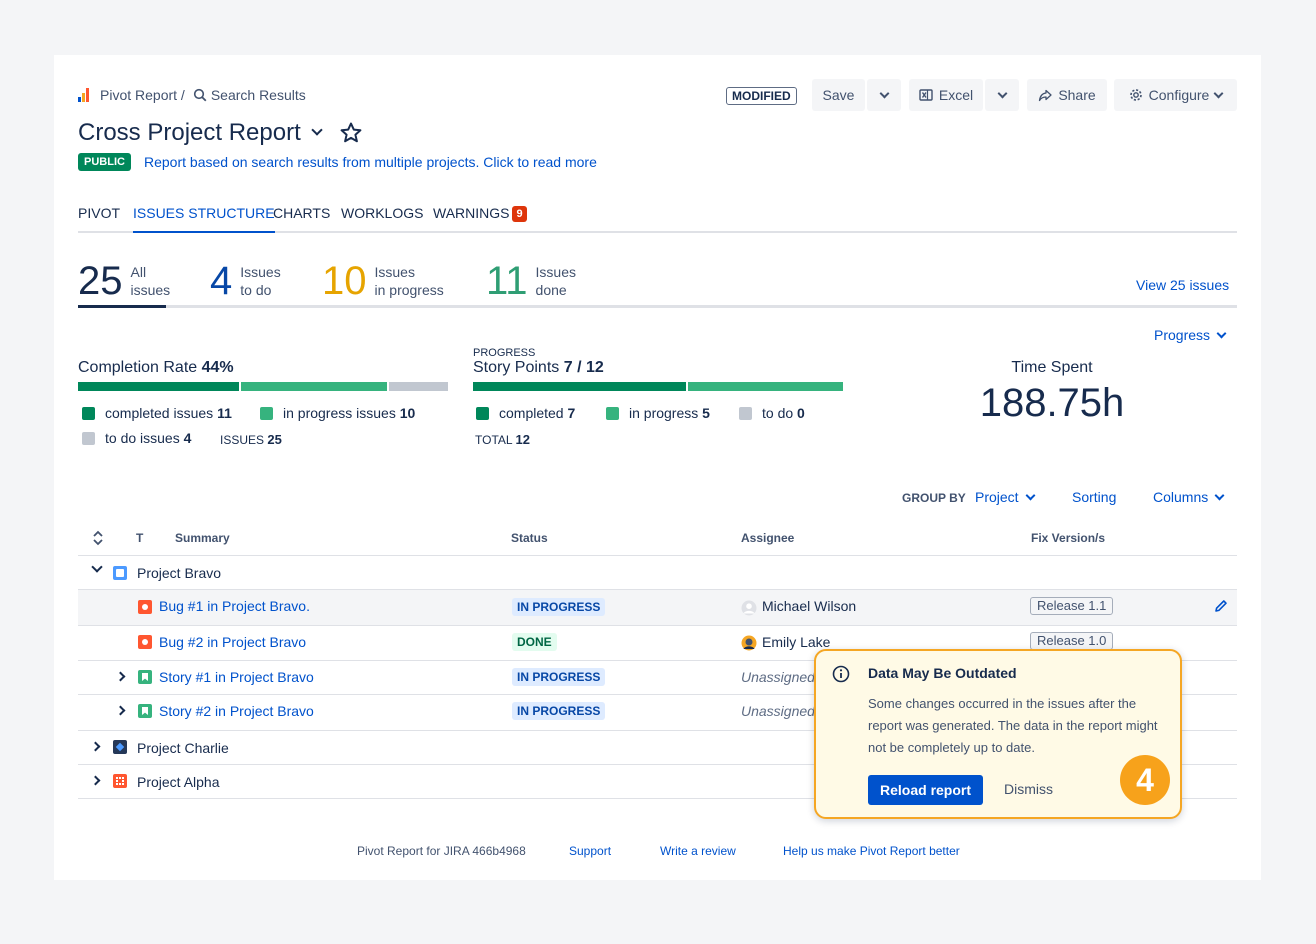  What do you see at coordinates (236, 711) in the screenshot?
I see `issue-summary-link: Story #2 in Project Bravo` at bounding box center [236, 711].